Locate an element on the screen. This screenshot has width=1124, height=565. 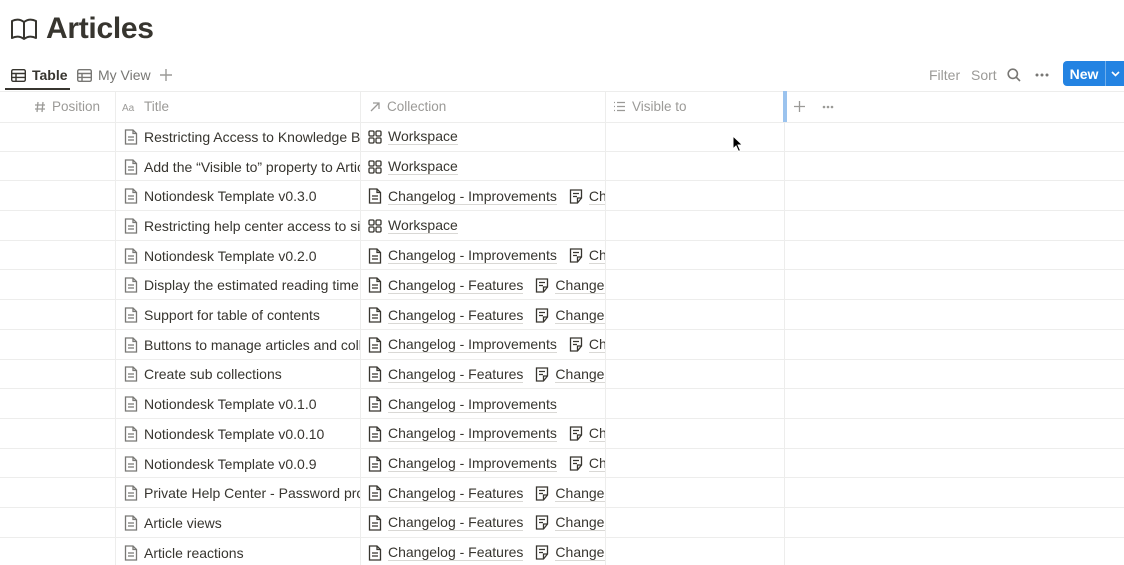
title-cell: Restricting help center access to sig is located at coordinates (242, 226).